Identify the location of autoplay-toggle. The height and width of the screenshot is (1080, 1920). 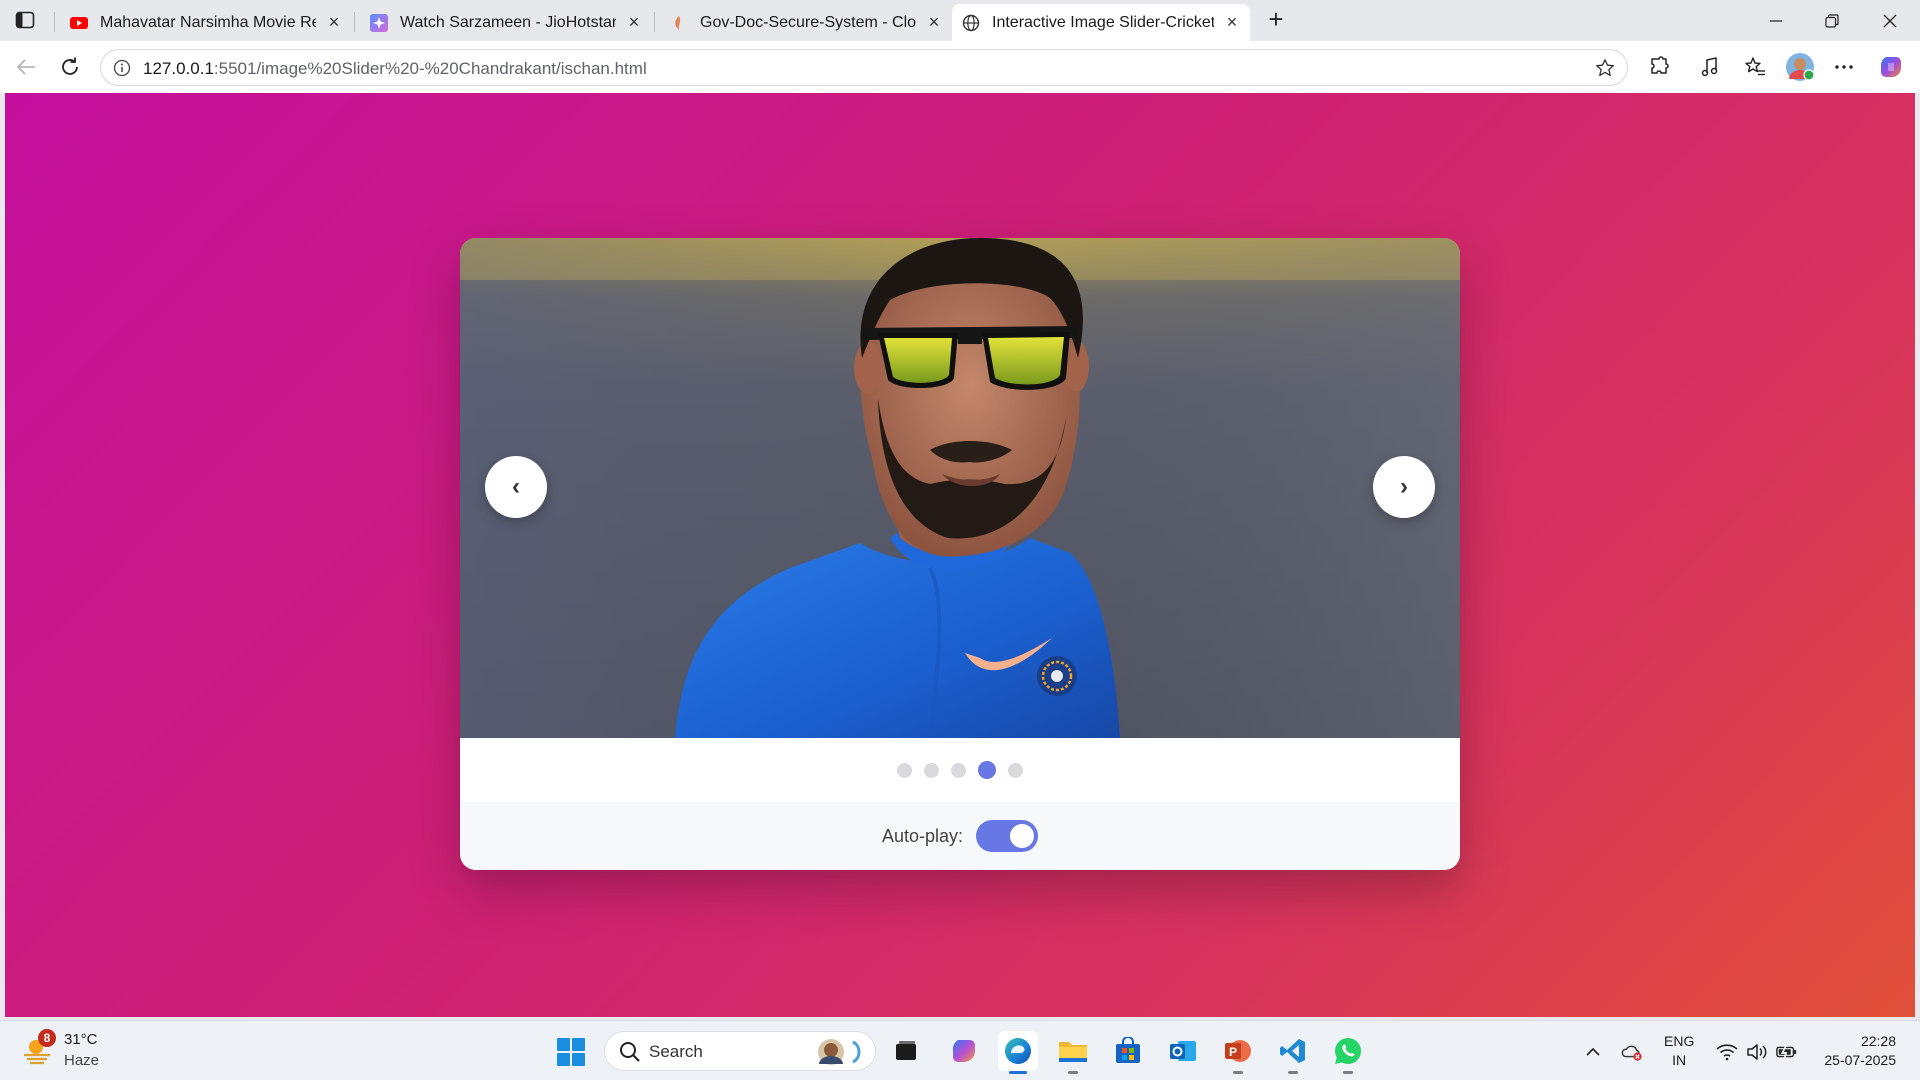
(1007, 836).